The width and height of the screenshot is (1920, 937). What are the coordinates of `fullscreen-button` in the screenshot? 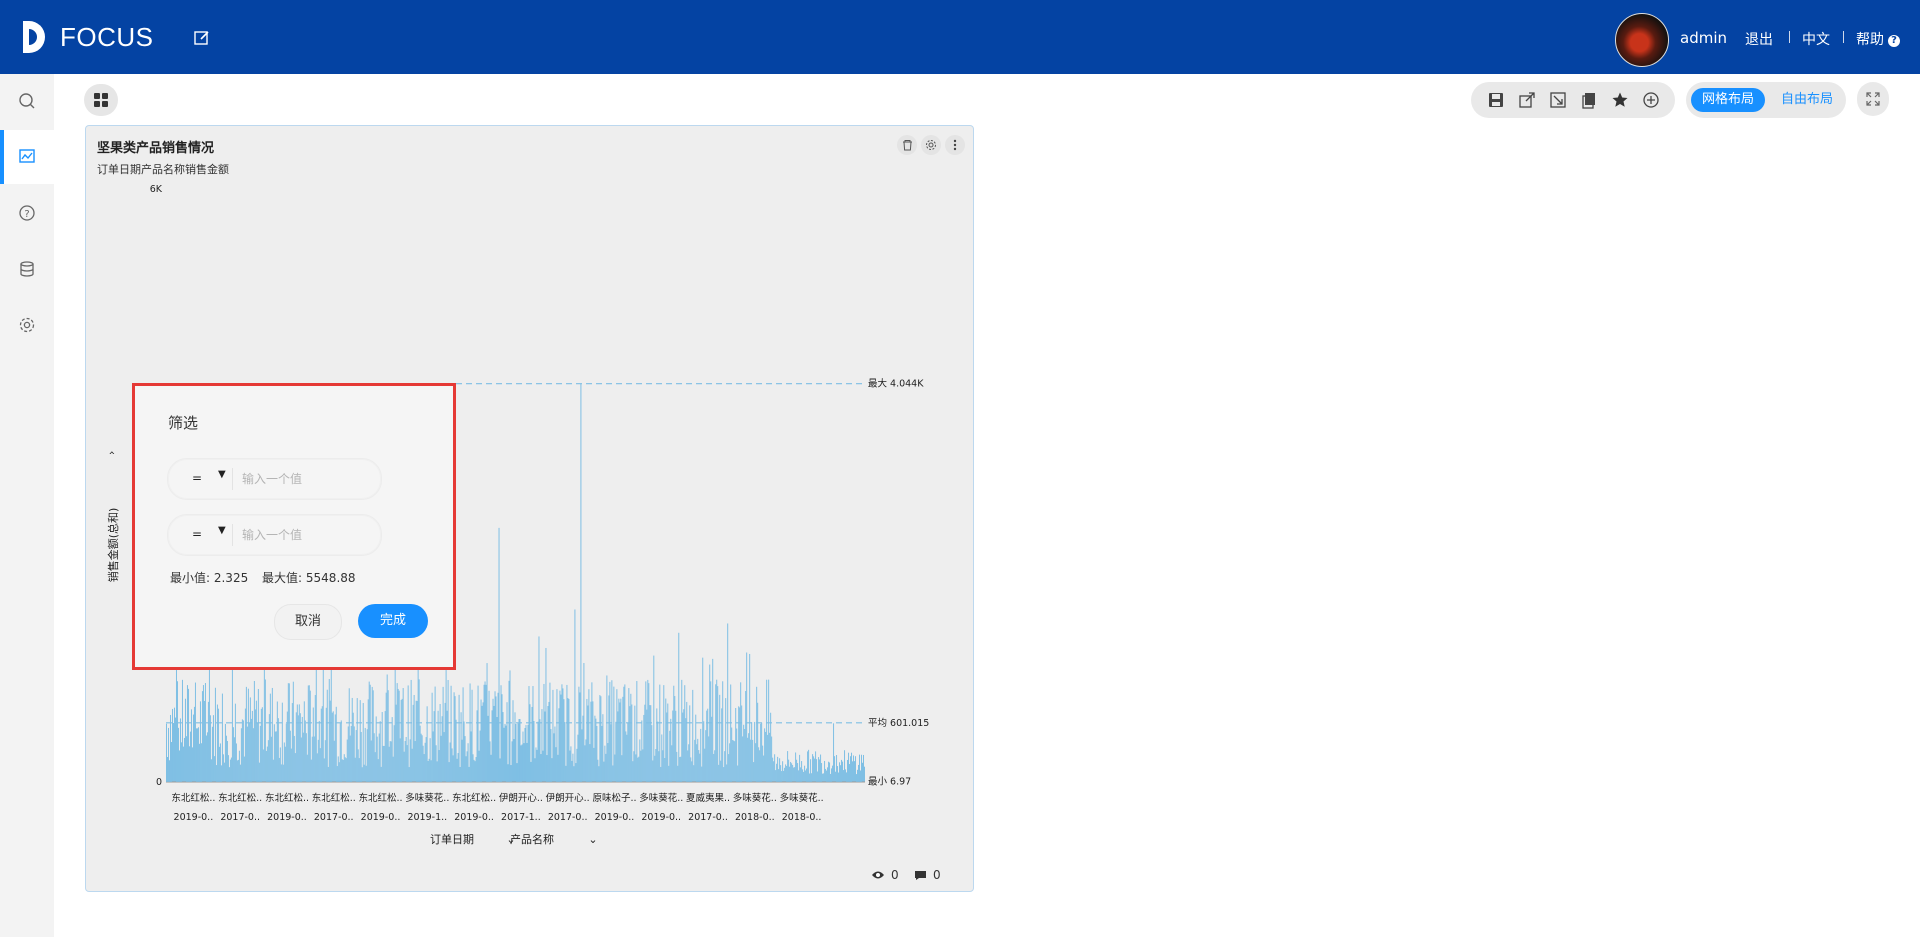 It's located at (1873, 99).